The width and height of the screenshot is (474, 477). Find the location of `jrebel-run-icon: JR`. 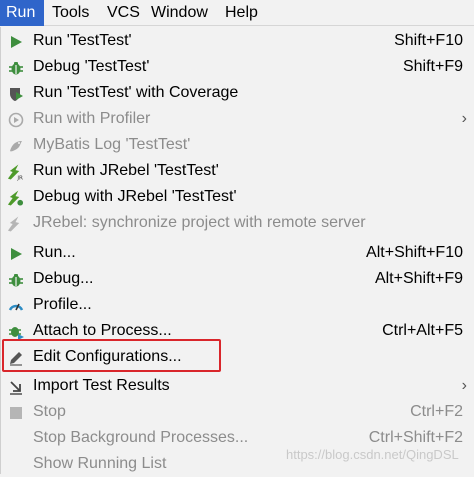

jrebel-run-icon: JR is located at coordinates (15, 172).